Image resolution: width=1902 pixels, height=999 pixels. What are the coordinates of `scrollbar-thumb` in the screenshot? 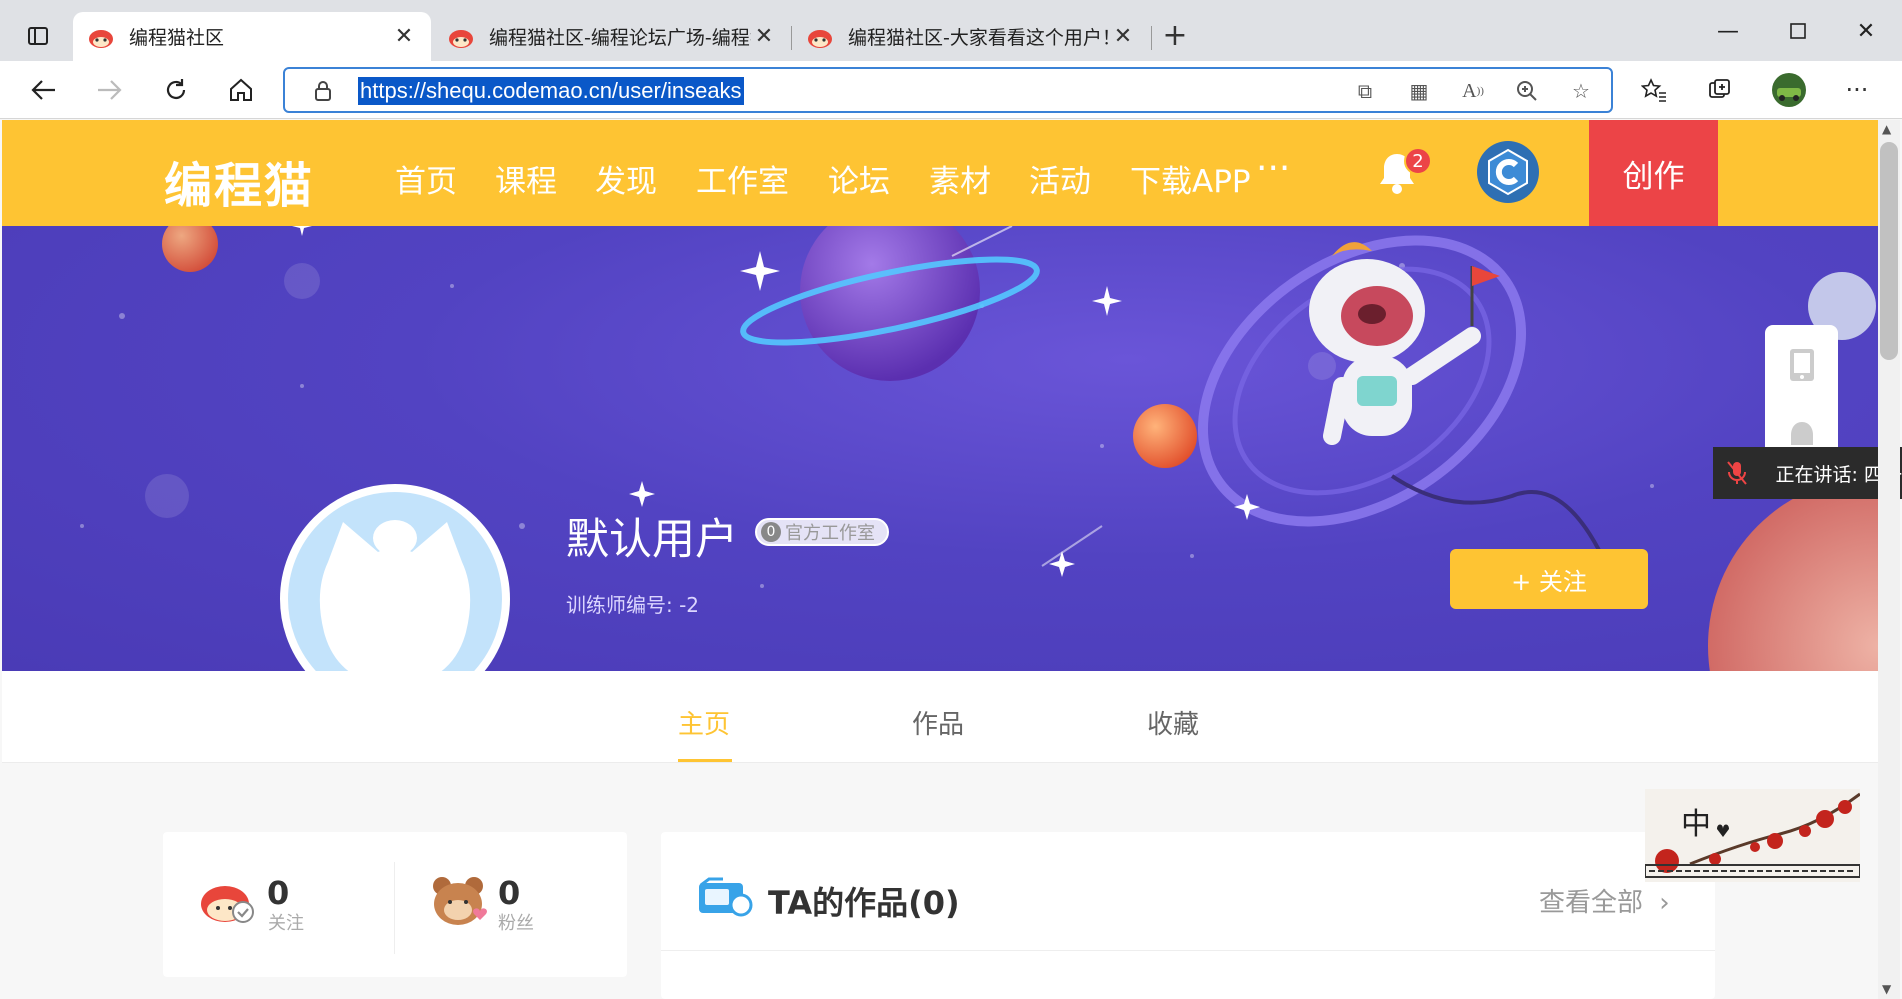 It's located at (1889, 251).